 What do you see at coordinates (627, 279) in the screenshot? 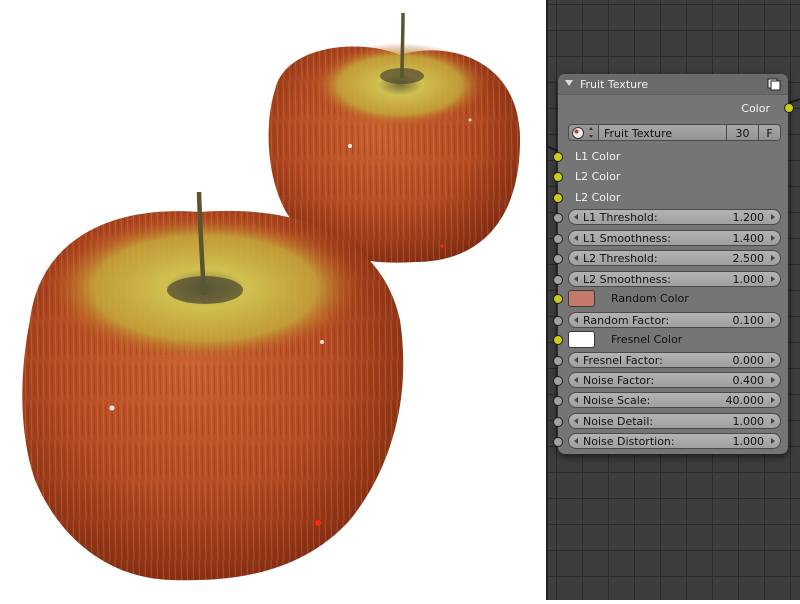
I see `field-label: L2 Smoothness:` at bounding box center [627, 279].